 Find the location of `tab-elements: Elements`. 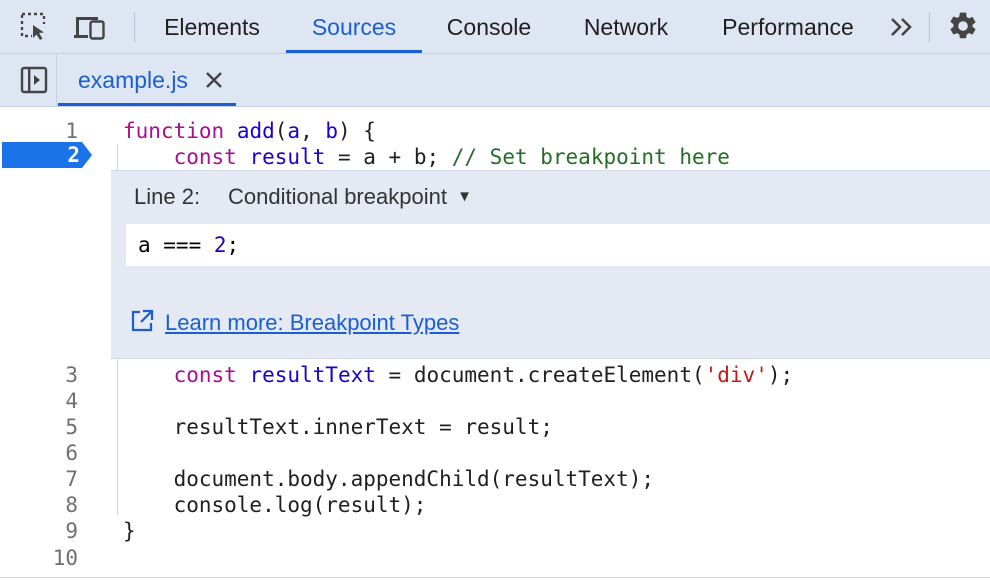

tab-elements: Elements is located at coordinates (212, 27).